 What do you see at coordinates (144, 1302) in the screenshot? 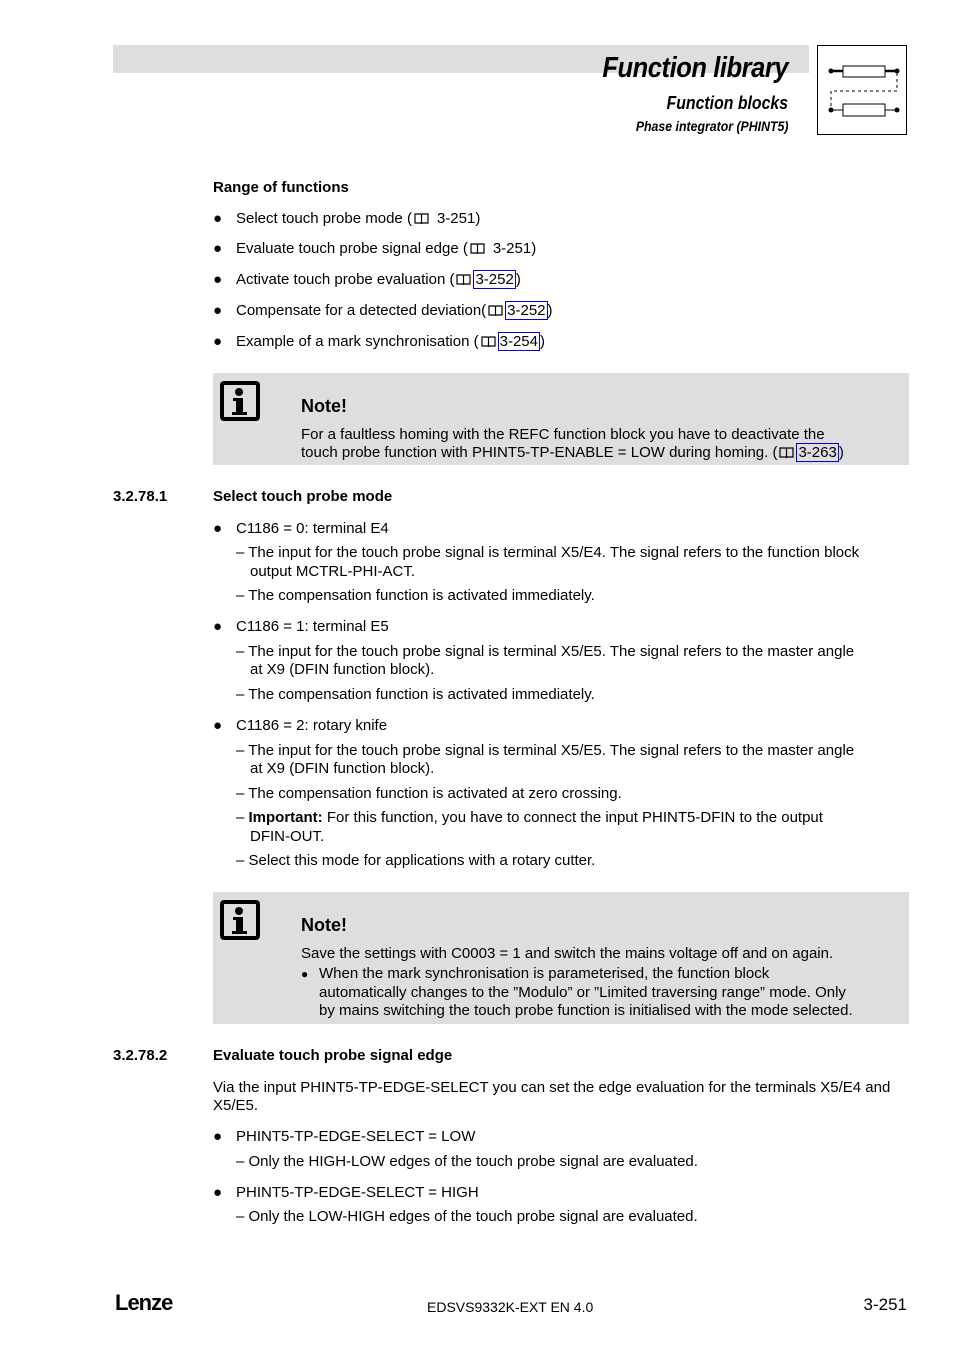
I see `brand-logo: Lenze` at bounding box center [144, 1302].